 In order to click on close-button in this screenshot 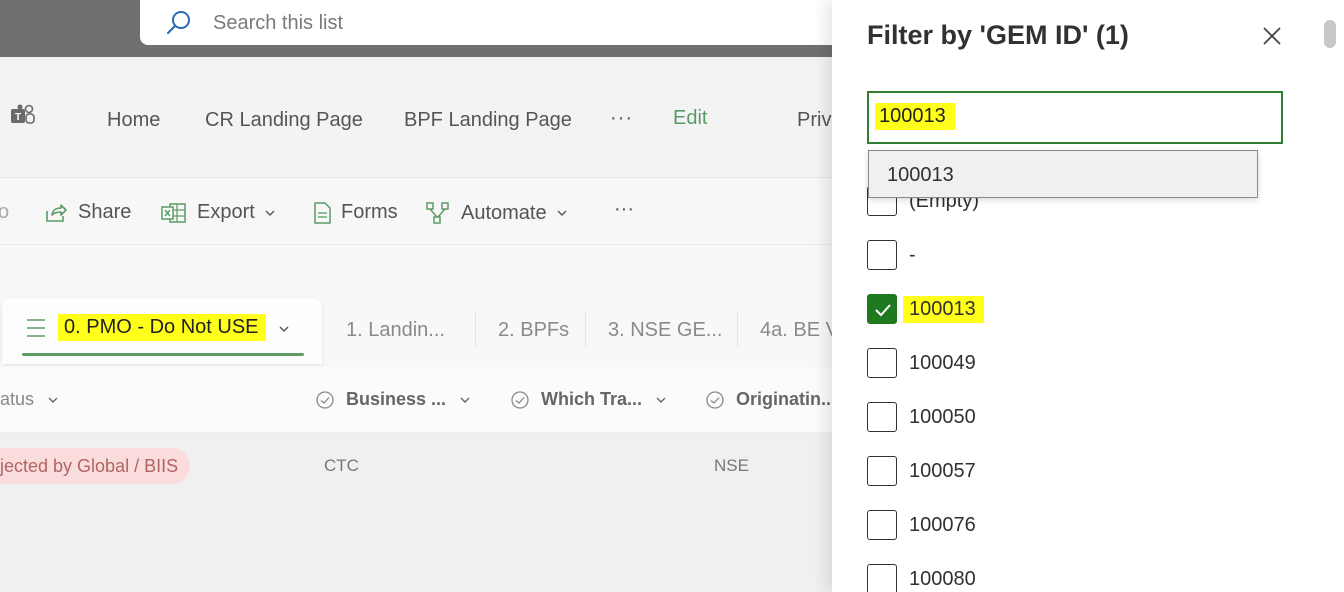, I will do `click(1272, 36)`.